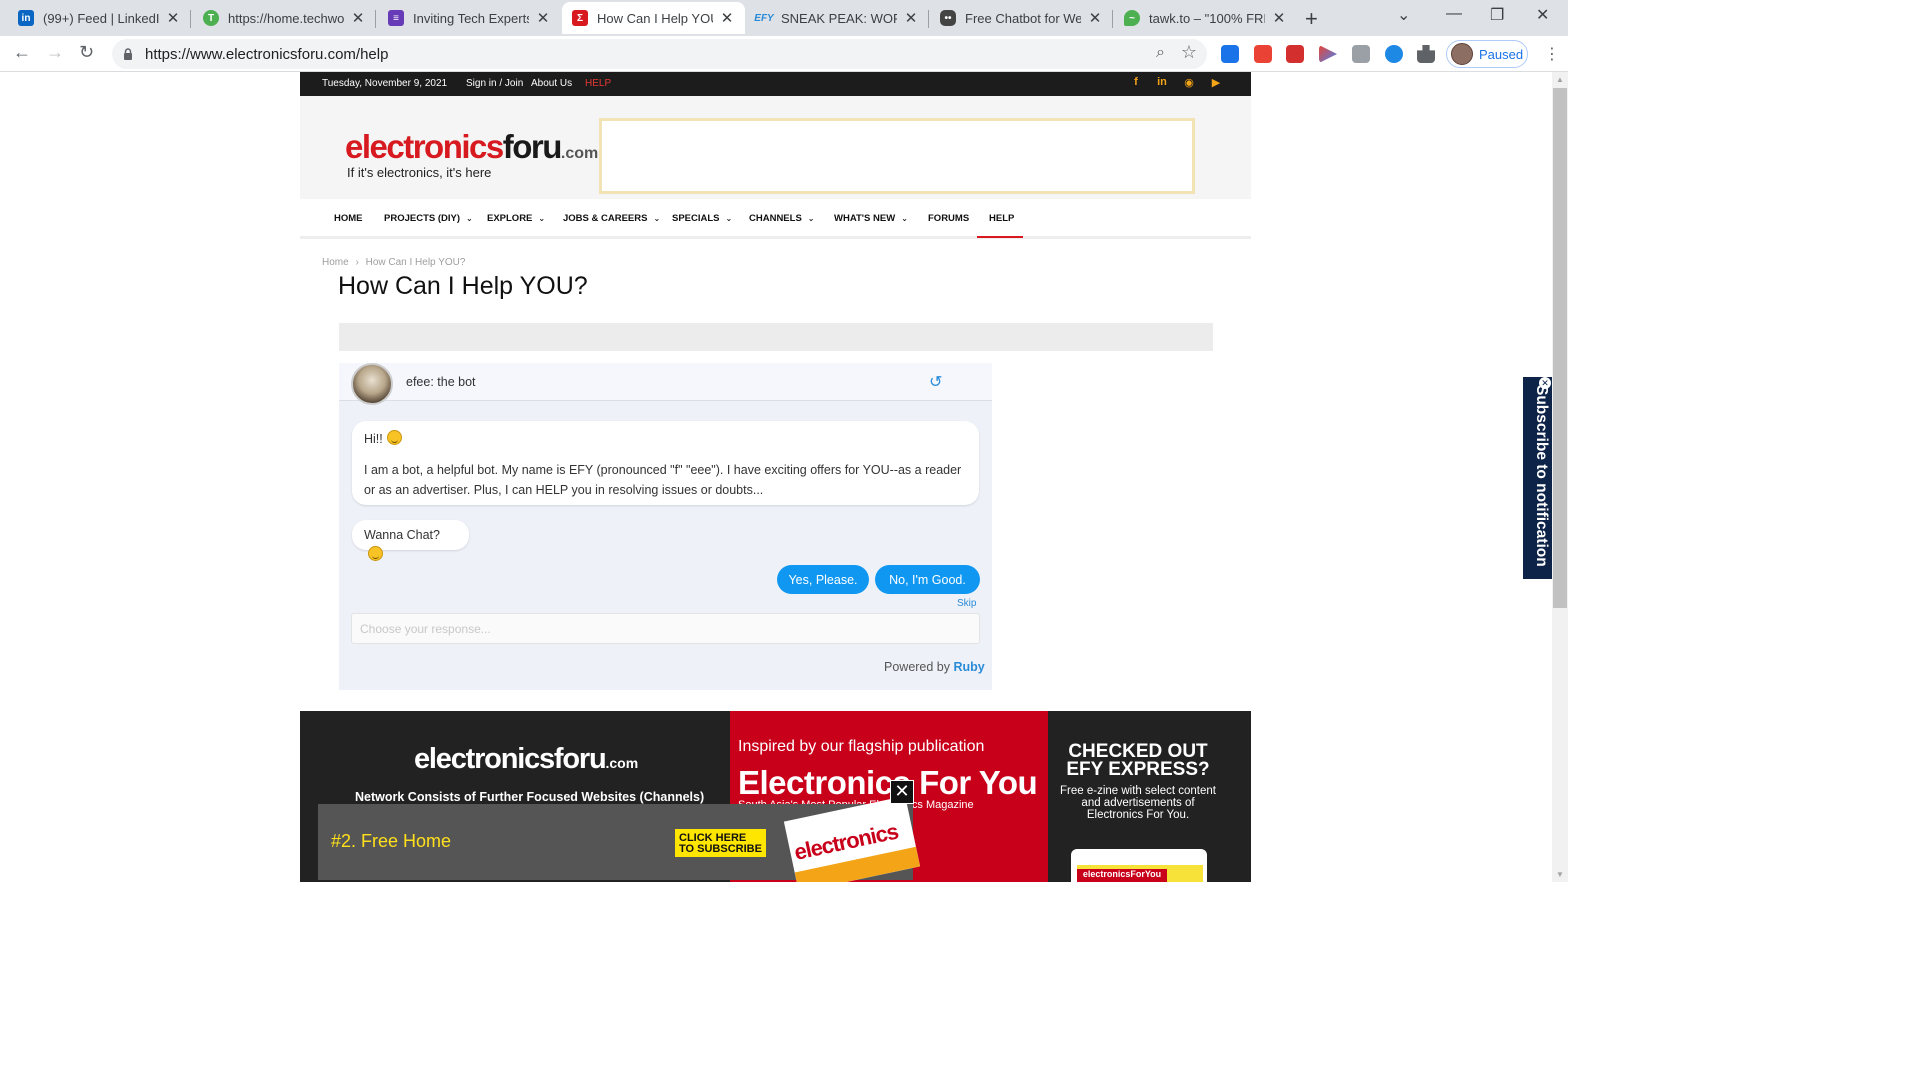 The image size is (1920, 1080). What do you see at coordinates (1139, 865) in the screenshot?
I see `ezine-thumbnail: electronicsForYou` at bounding box center [1139, 865].